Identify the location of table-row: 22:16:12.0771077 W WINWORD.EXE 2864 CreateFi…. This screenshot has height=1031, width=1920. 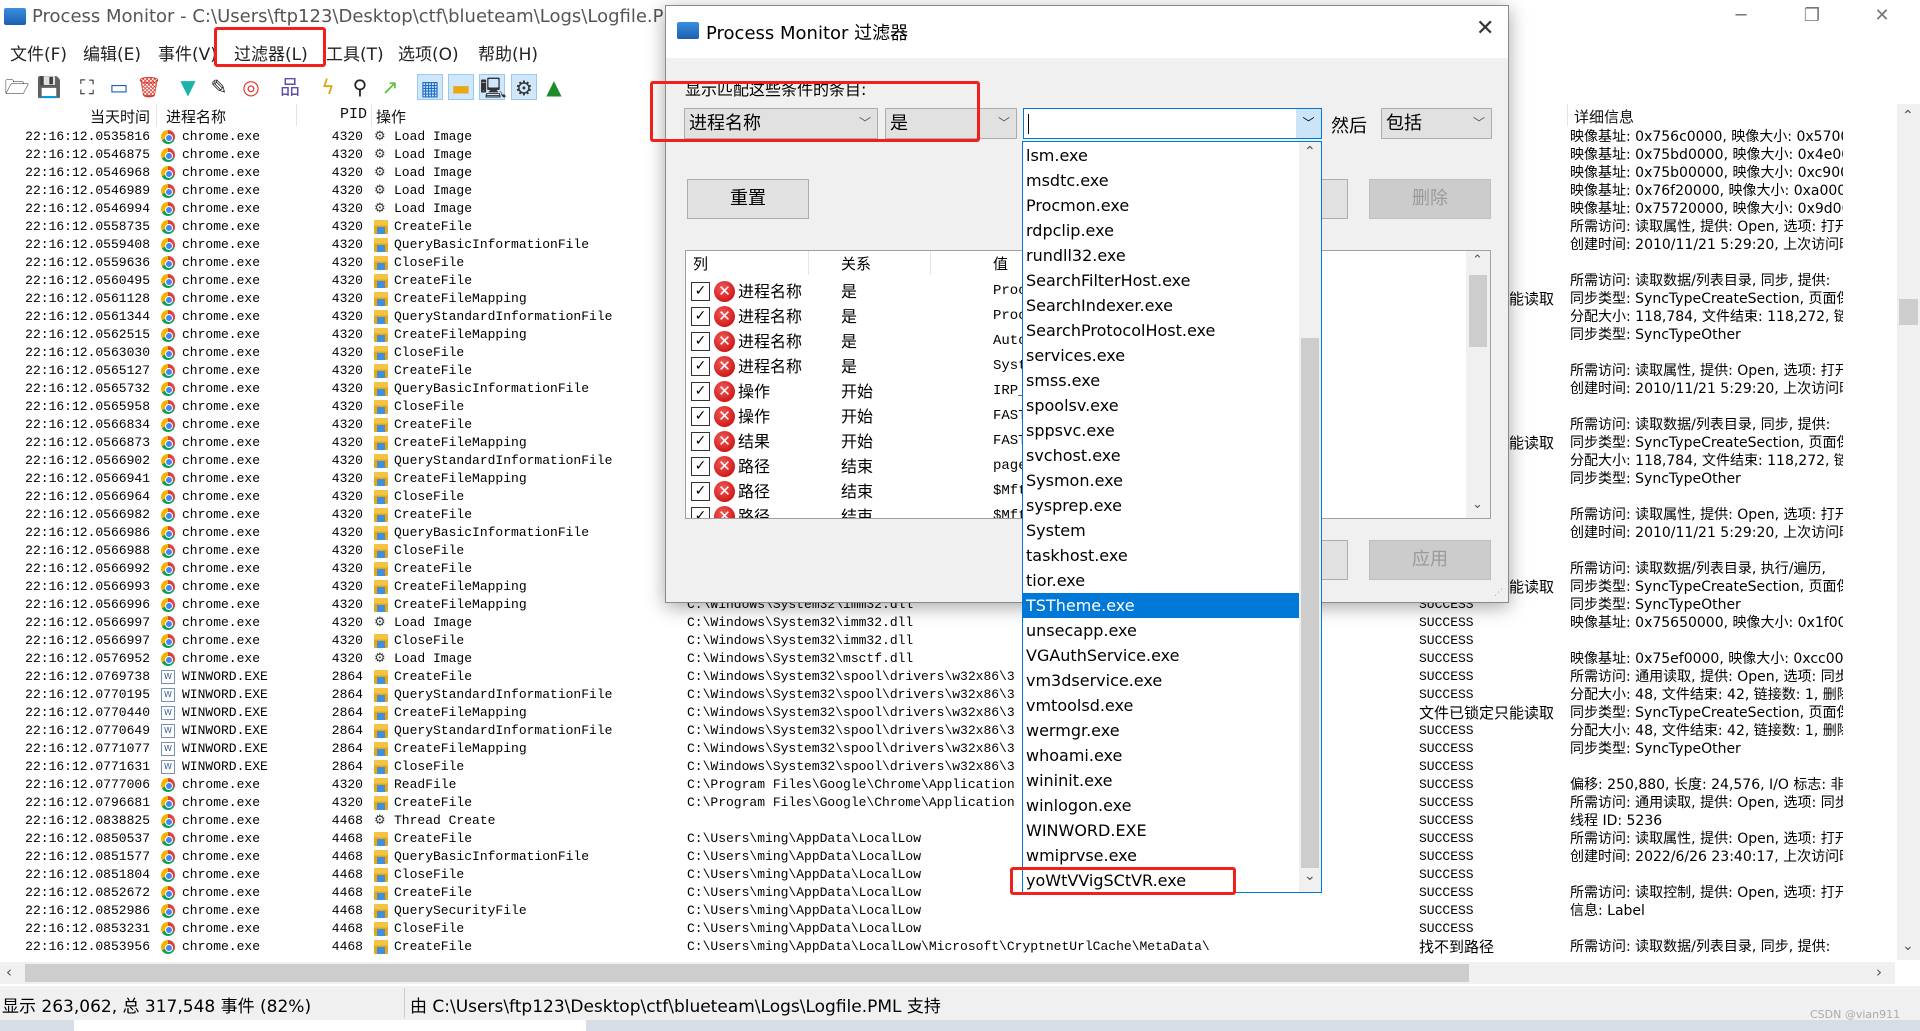
(947, 749).